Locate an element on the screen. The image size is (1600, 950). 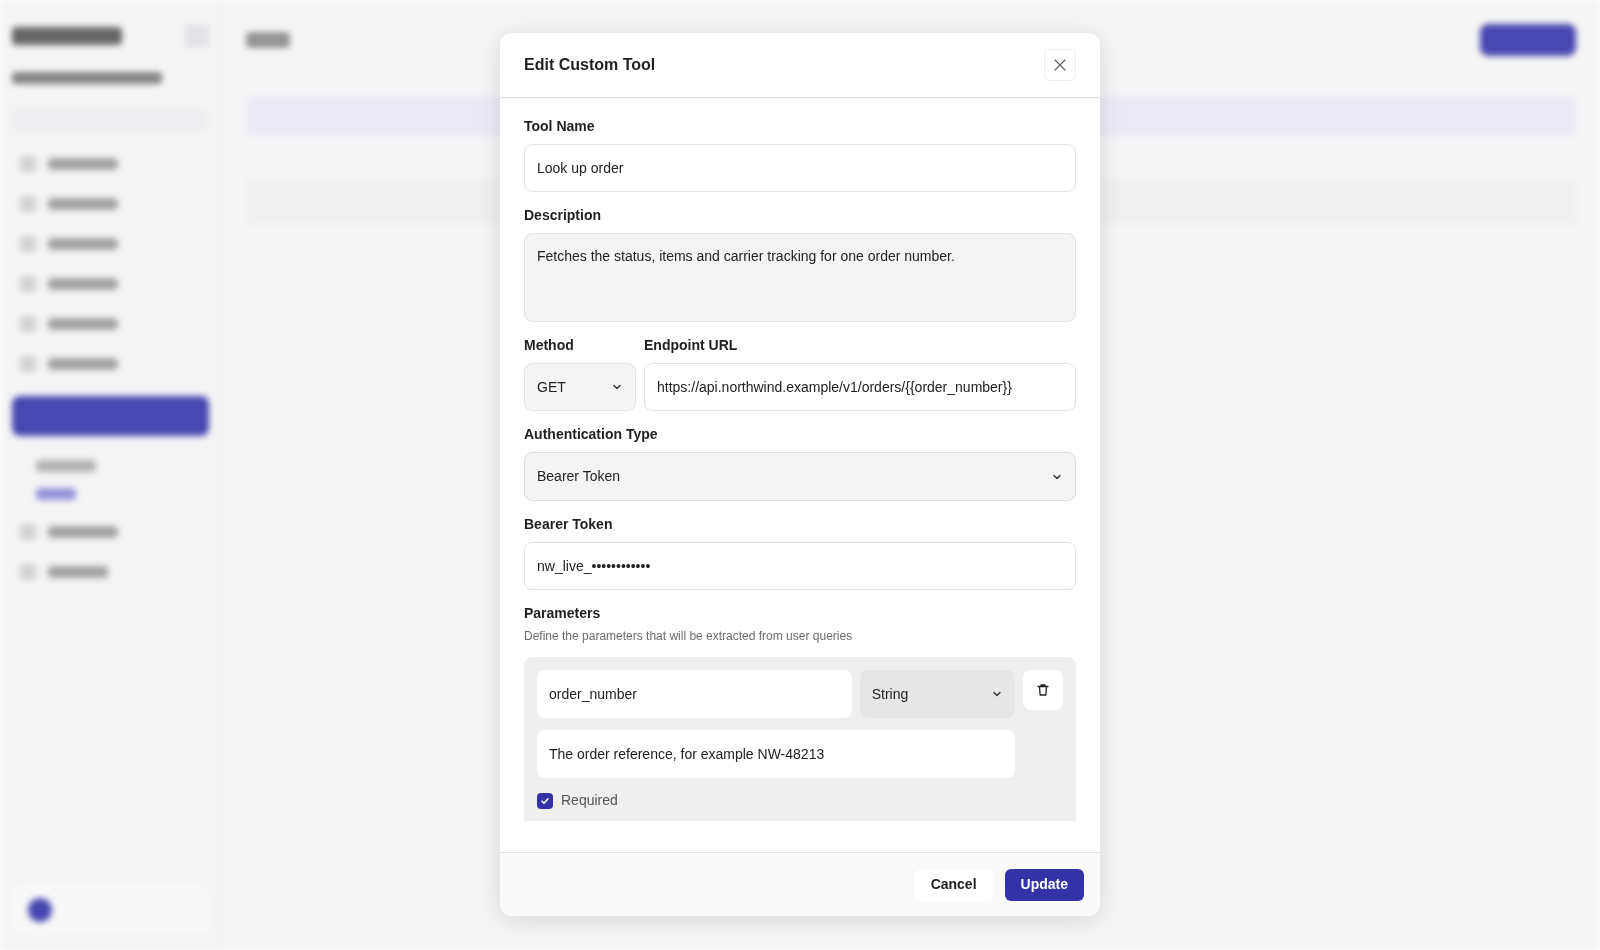
check-icon is located at coordinates (545, 800).